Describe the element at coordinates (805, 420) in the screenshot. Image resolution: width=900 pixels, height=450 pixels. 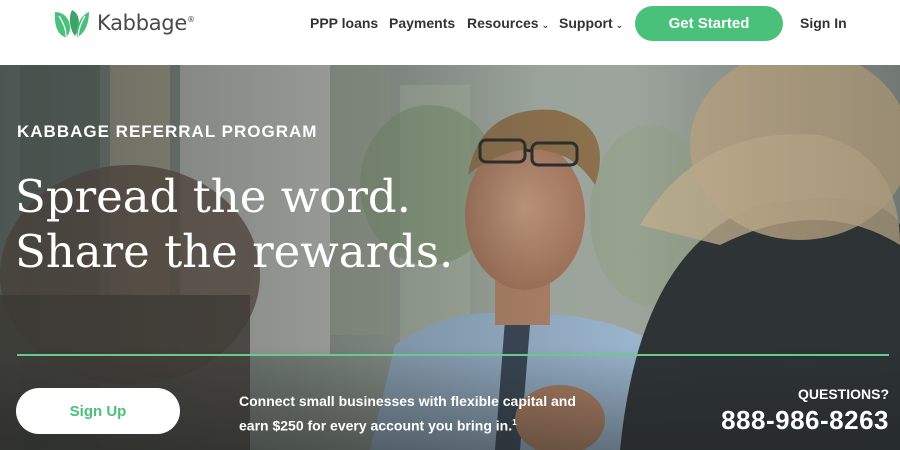
I see `phone-number-link: 888-986-8263` at that location.